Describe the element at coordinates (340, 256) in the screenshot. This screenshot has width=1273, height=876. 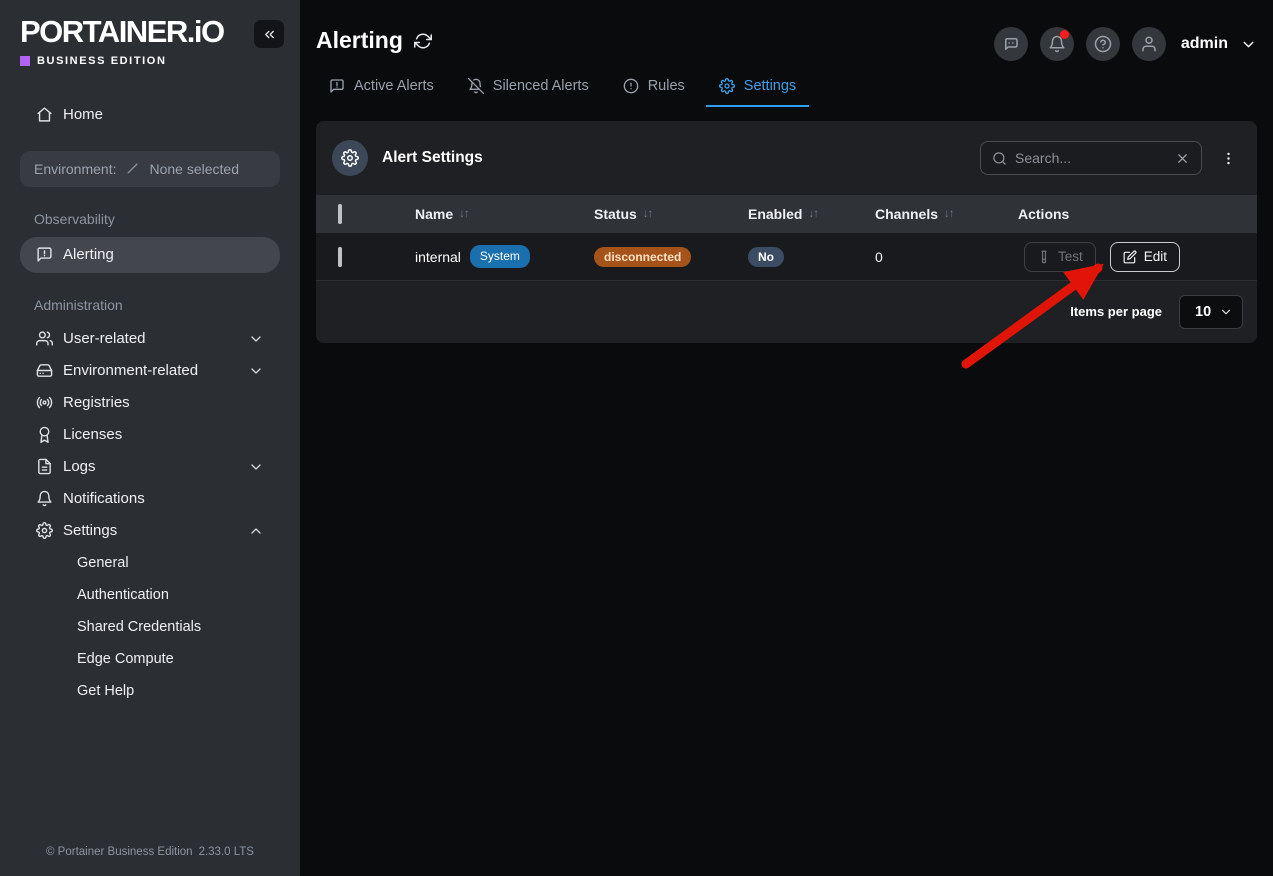
I see `row-checkbox` at that location.